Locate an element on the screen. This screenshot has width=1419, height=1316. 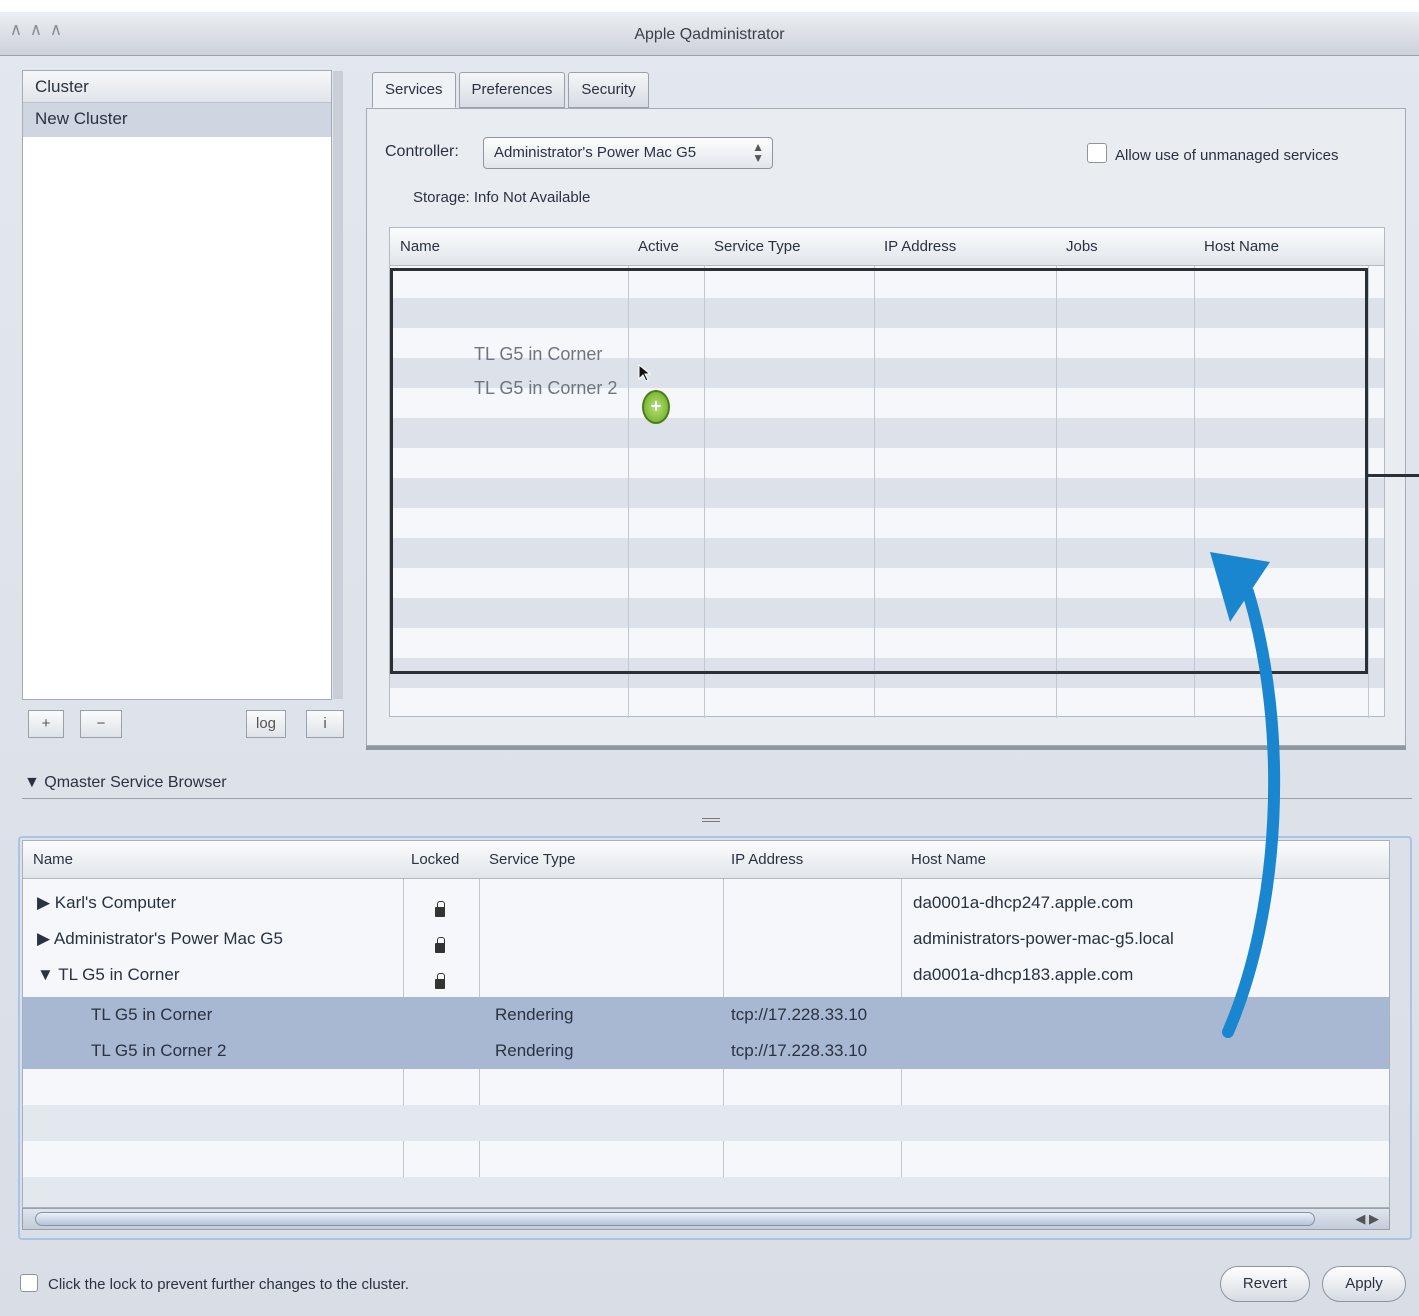
service-browser-disclosure: ▼ Qmaster Service Browser is located at coordinates (125, 783).